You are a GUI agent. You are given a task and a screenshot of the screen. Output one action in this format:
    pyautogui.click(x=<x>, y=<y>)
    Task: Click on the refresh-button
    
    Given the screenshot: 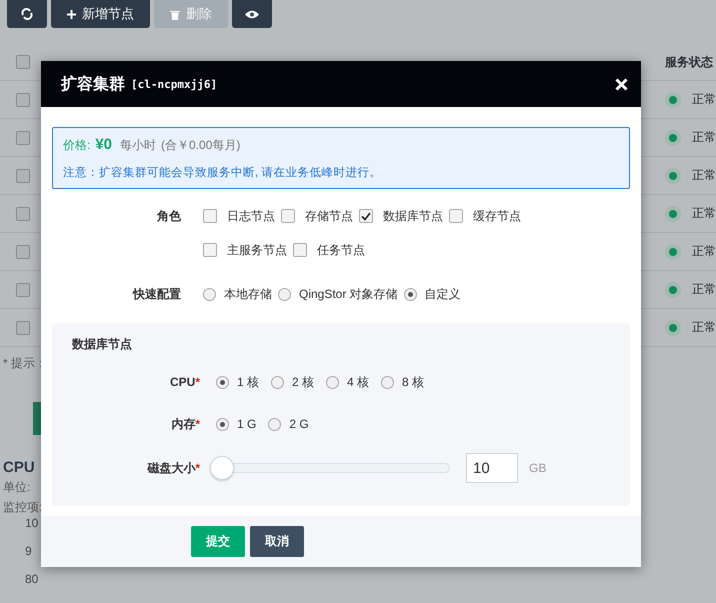 What is the action you would take?
    pyautogui.click(x=27, y=14)
    